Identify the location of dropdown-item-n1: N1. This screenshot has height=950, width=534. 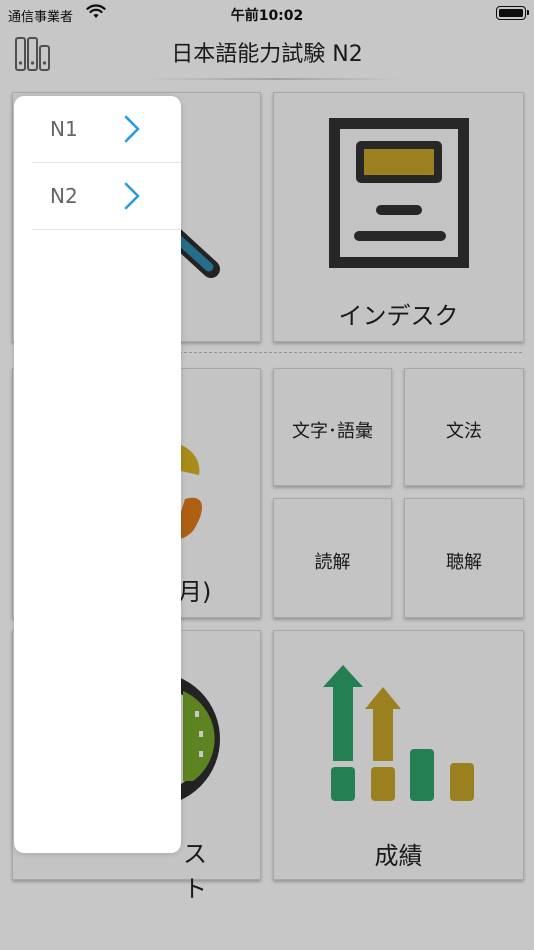
(106, 129).